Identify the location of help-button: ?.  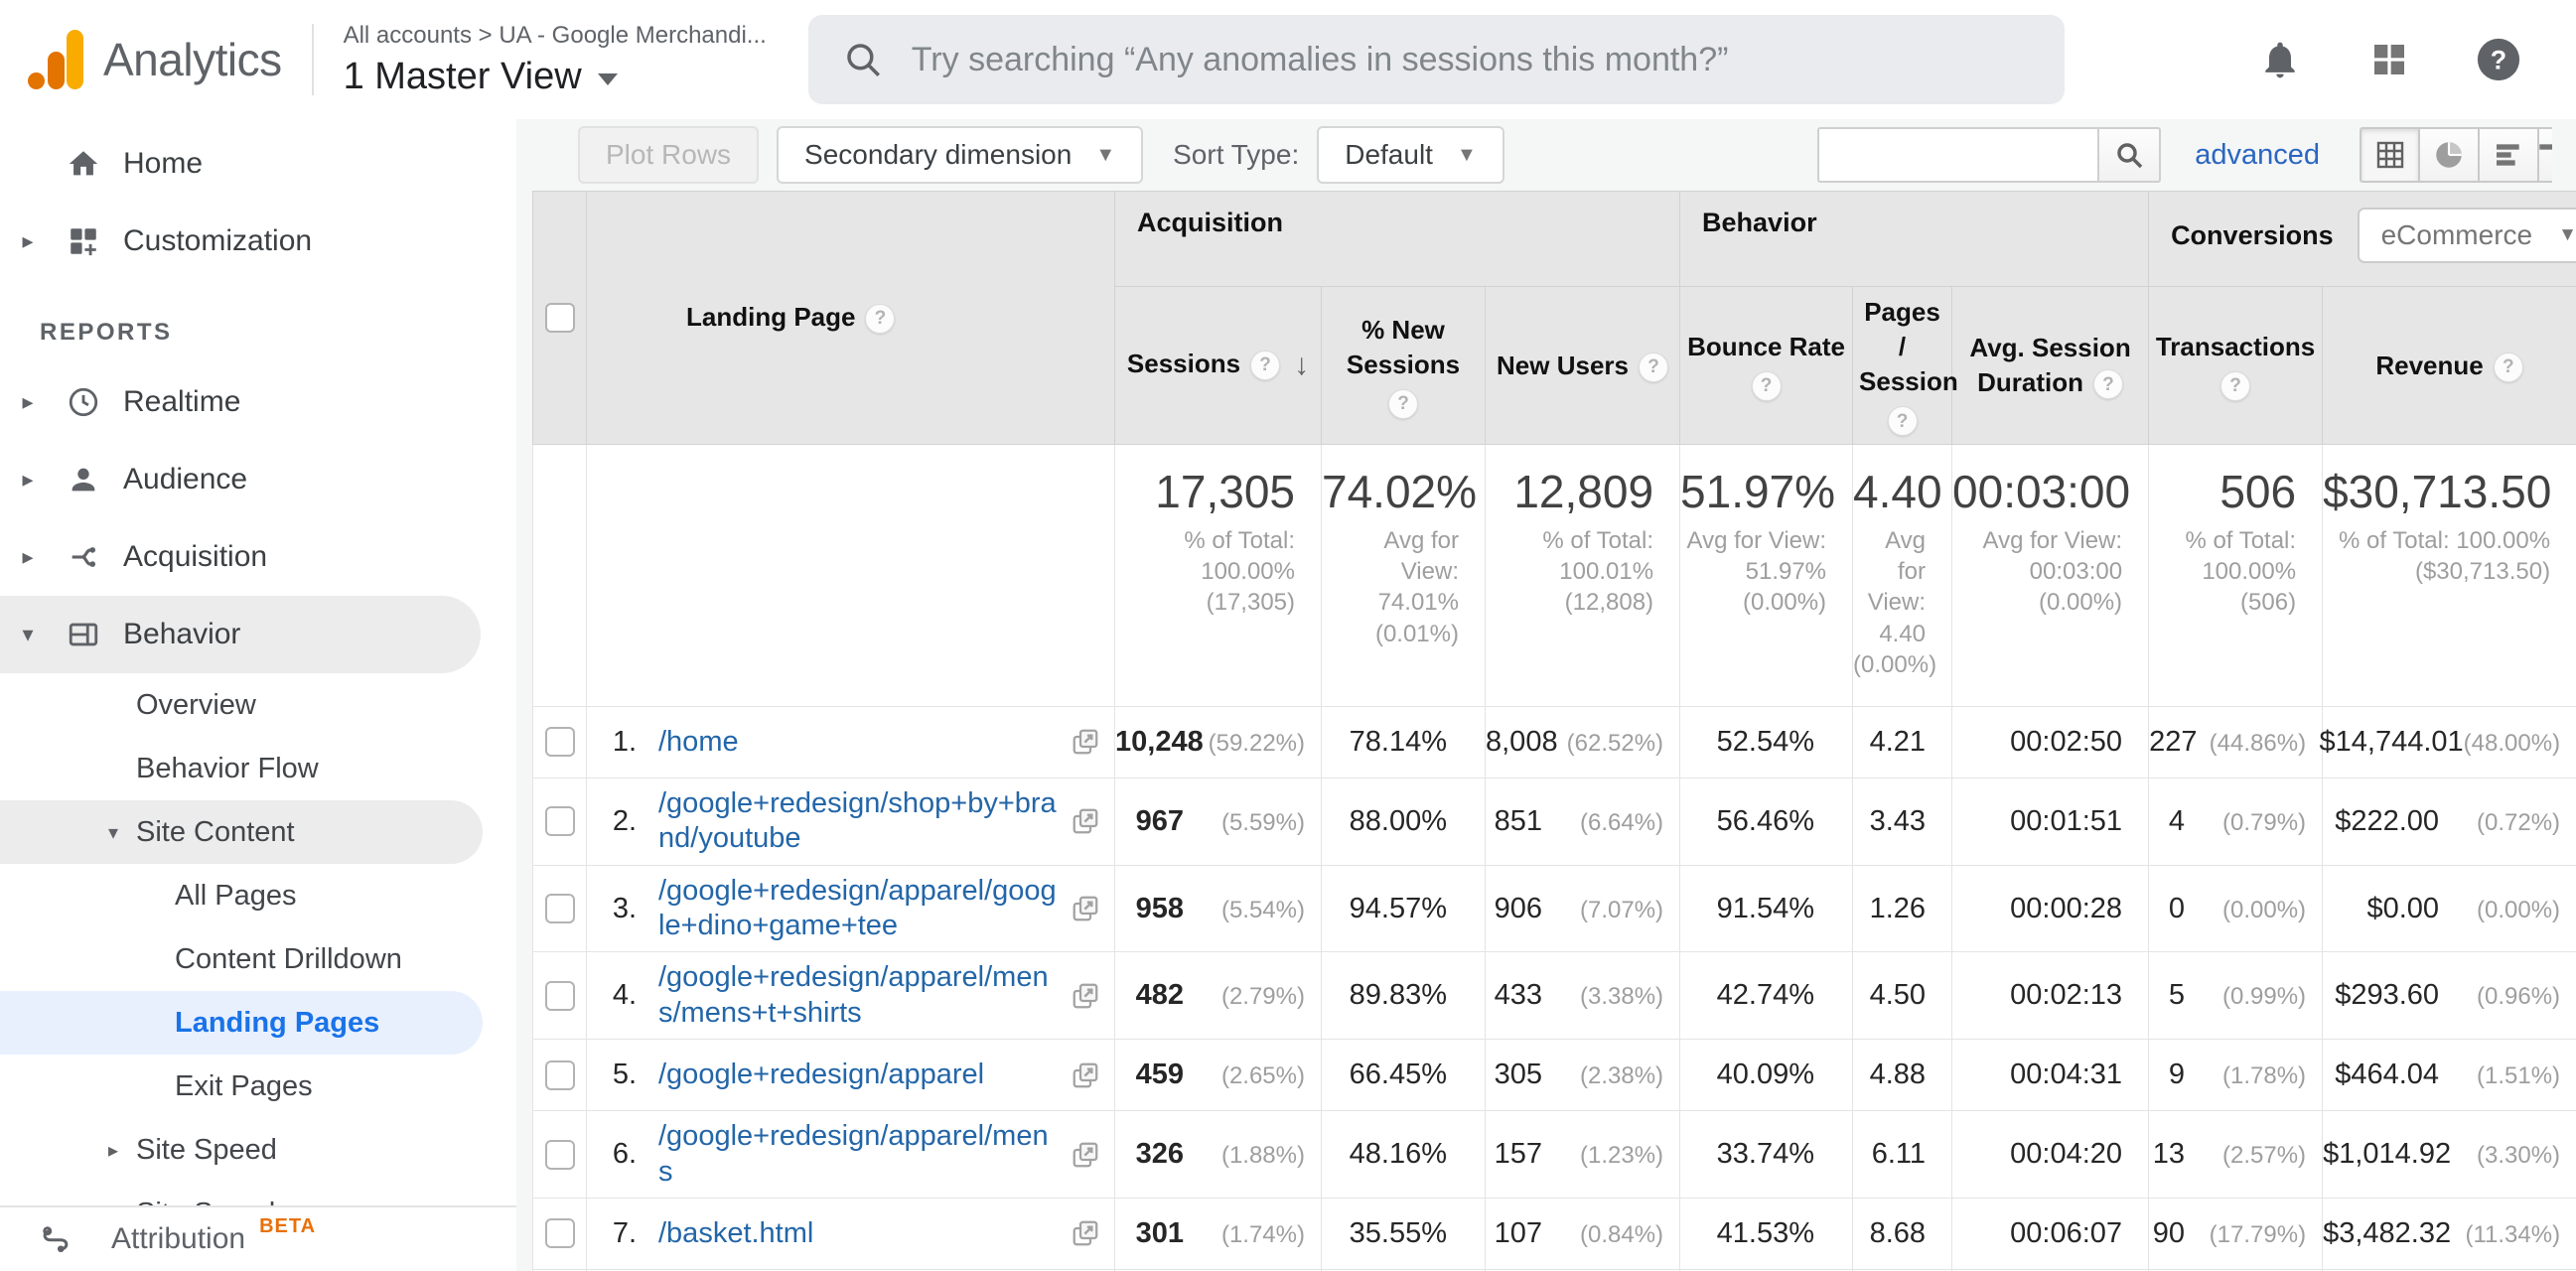
(2498, 59).